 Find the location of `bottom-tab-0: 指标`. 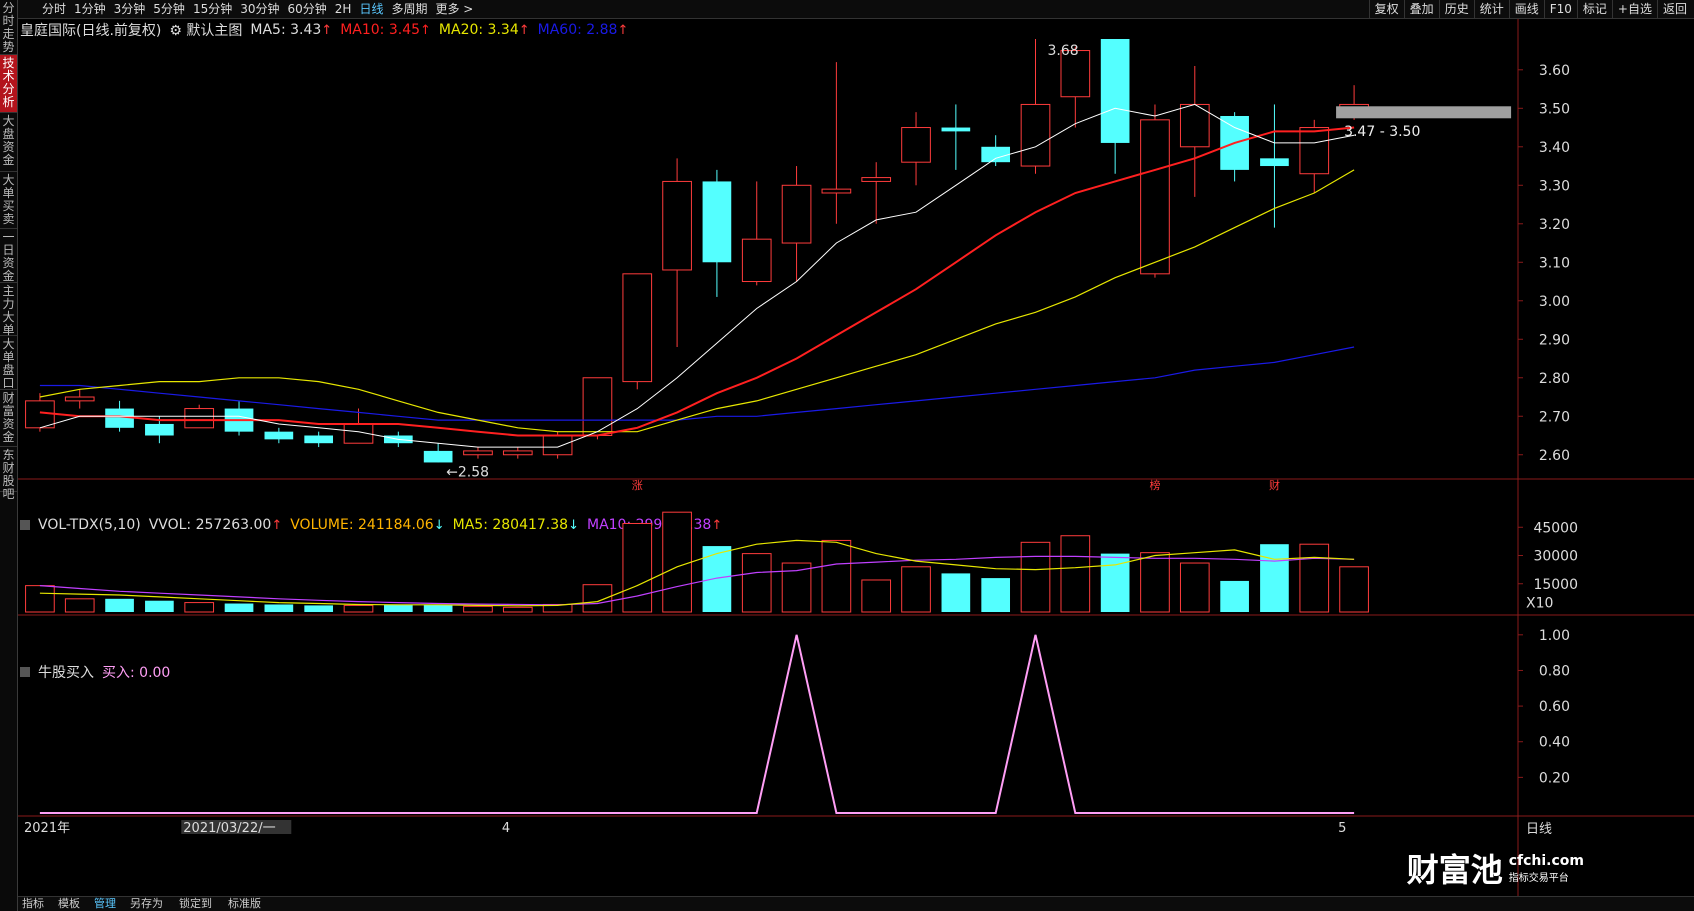

bottom-tab-0: 指标 is located at coordinates (33, 903).